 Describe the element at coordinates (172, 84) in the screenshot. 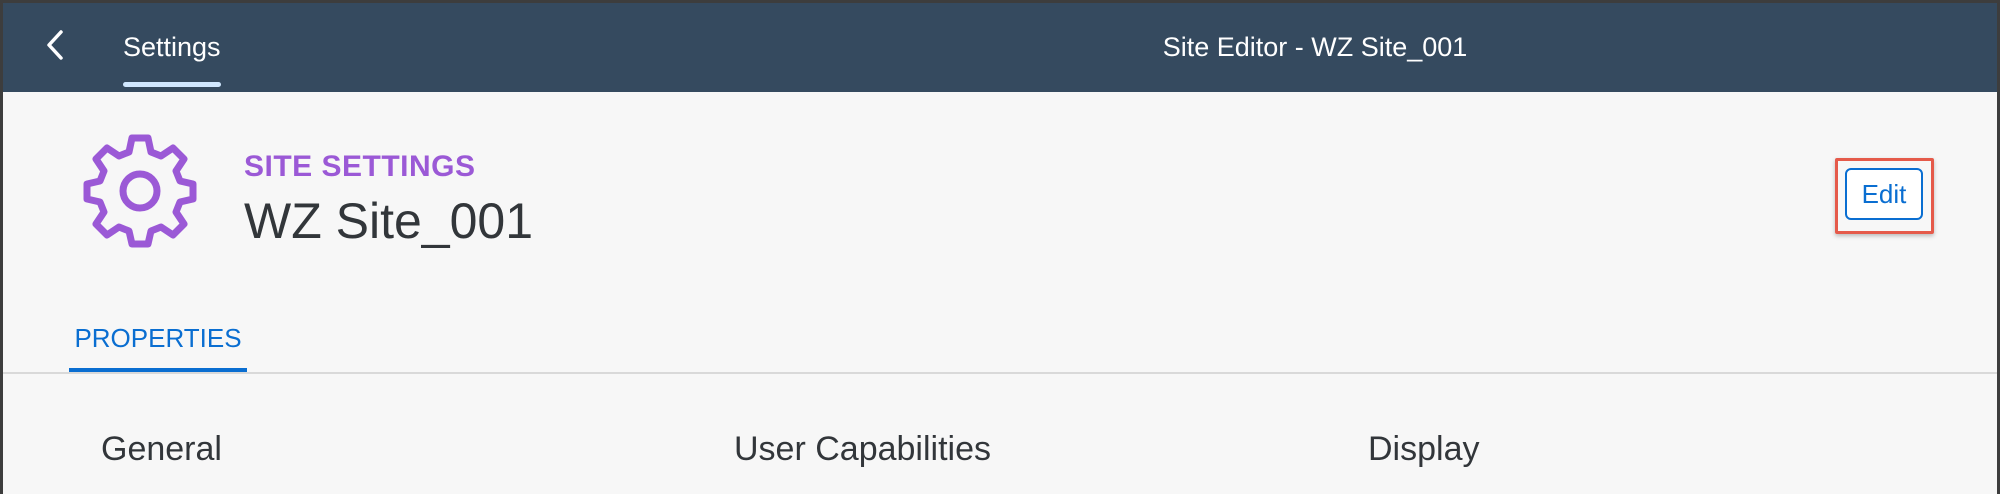

I see `nav-tab-indicator` at that location.